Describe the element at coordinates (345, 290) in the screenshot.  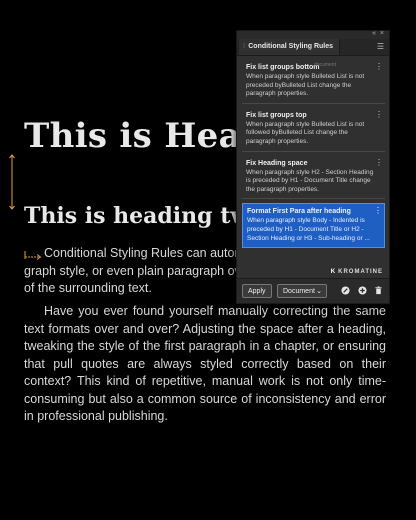
I see `edit-rule-icon` at that location.